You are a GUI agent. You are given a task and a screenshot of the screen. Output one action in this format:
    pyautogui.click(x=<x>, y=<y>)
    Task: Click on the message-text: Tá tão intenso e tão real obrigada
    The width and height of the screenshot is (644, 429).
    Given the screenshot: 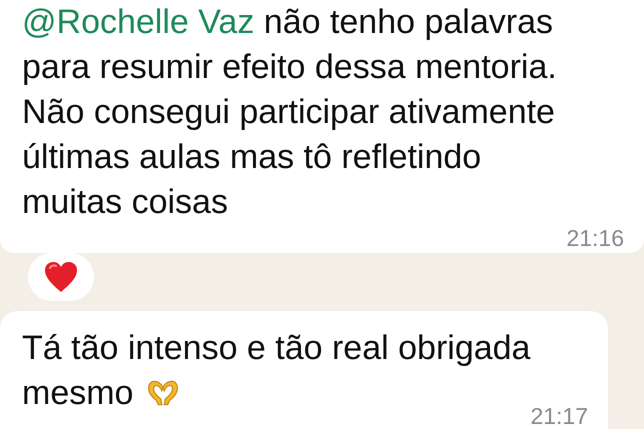 What is the action you would take?
    pyautogui.click(x=276, y=348)
    